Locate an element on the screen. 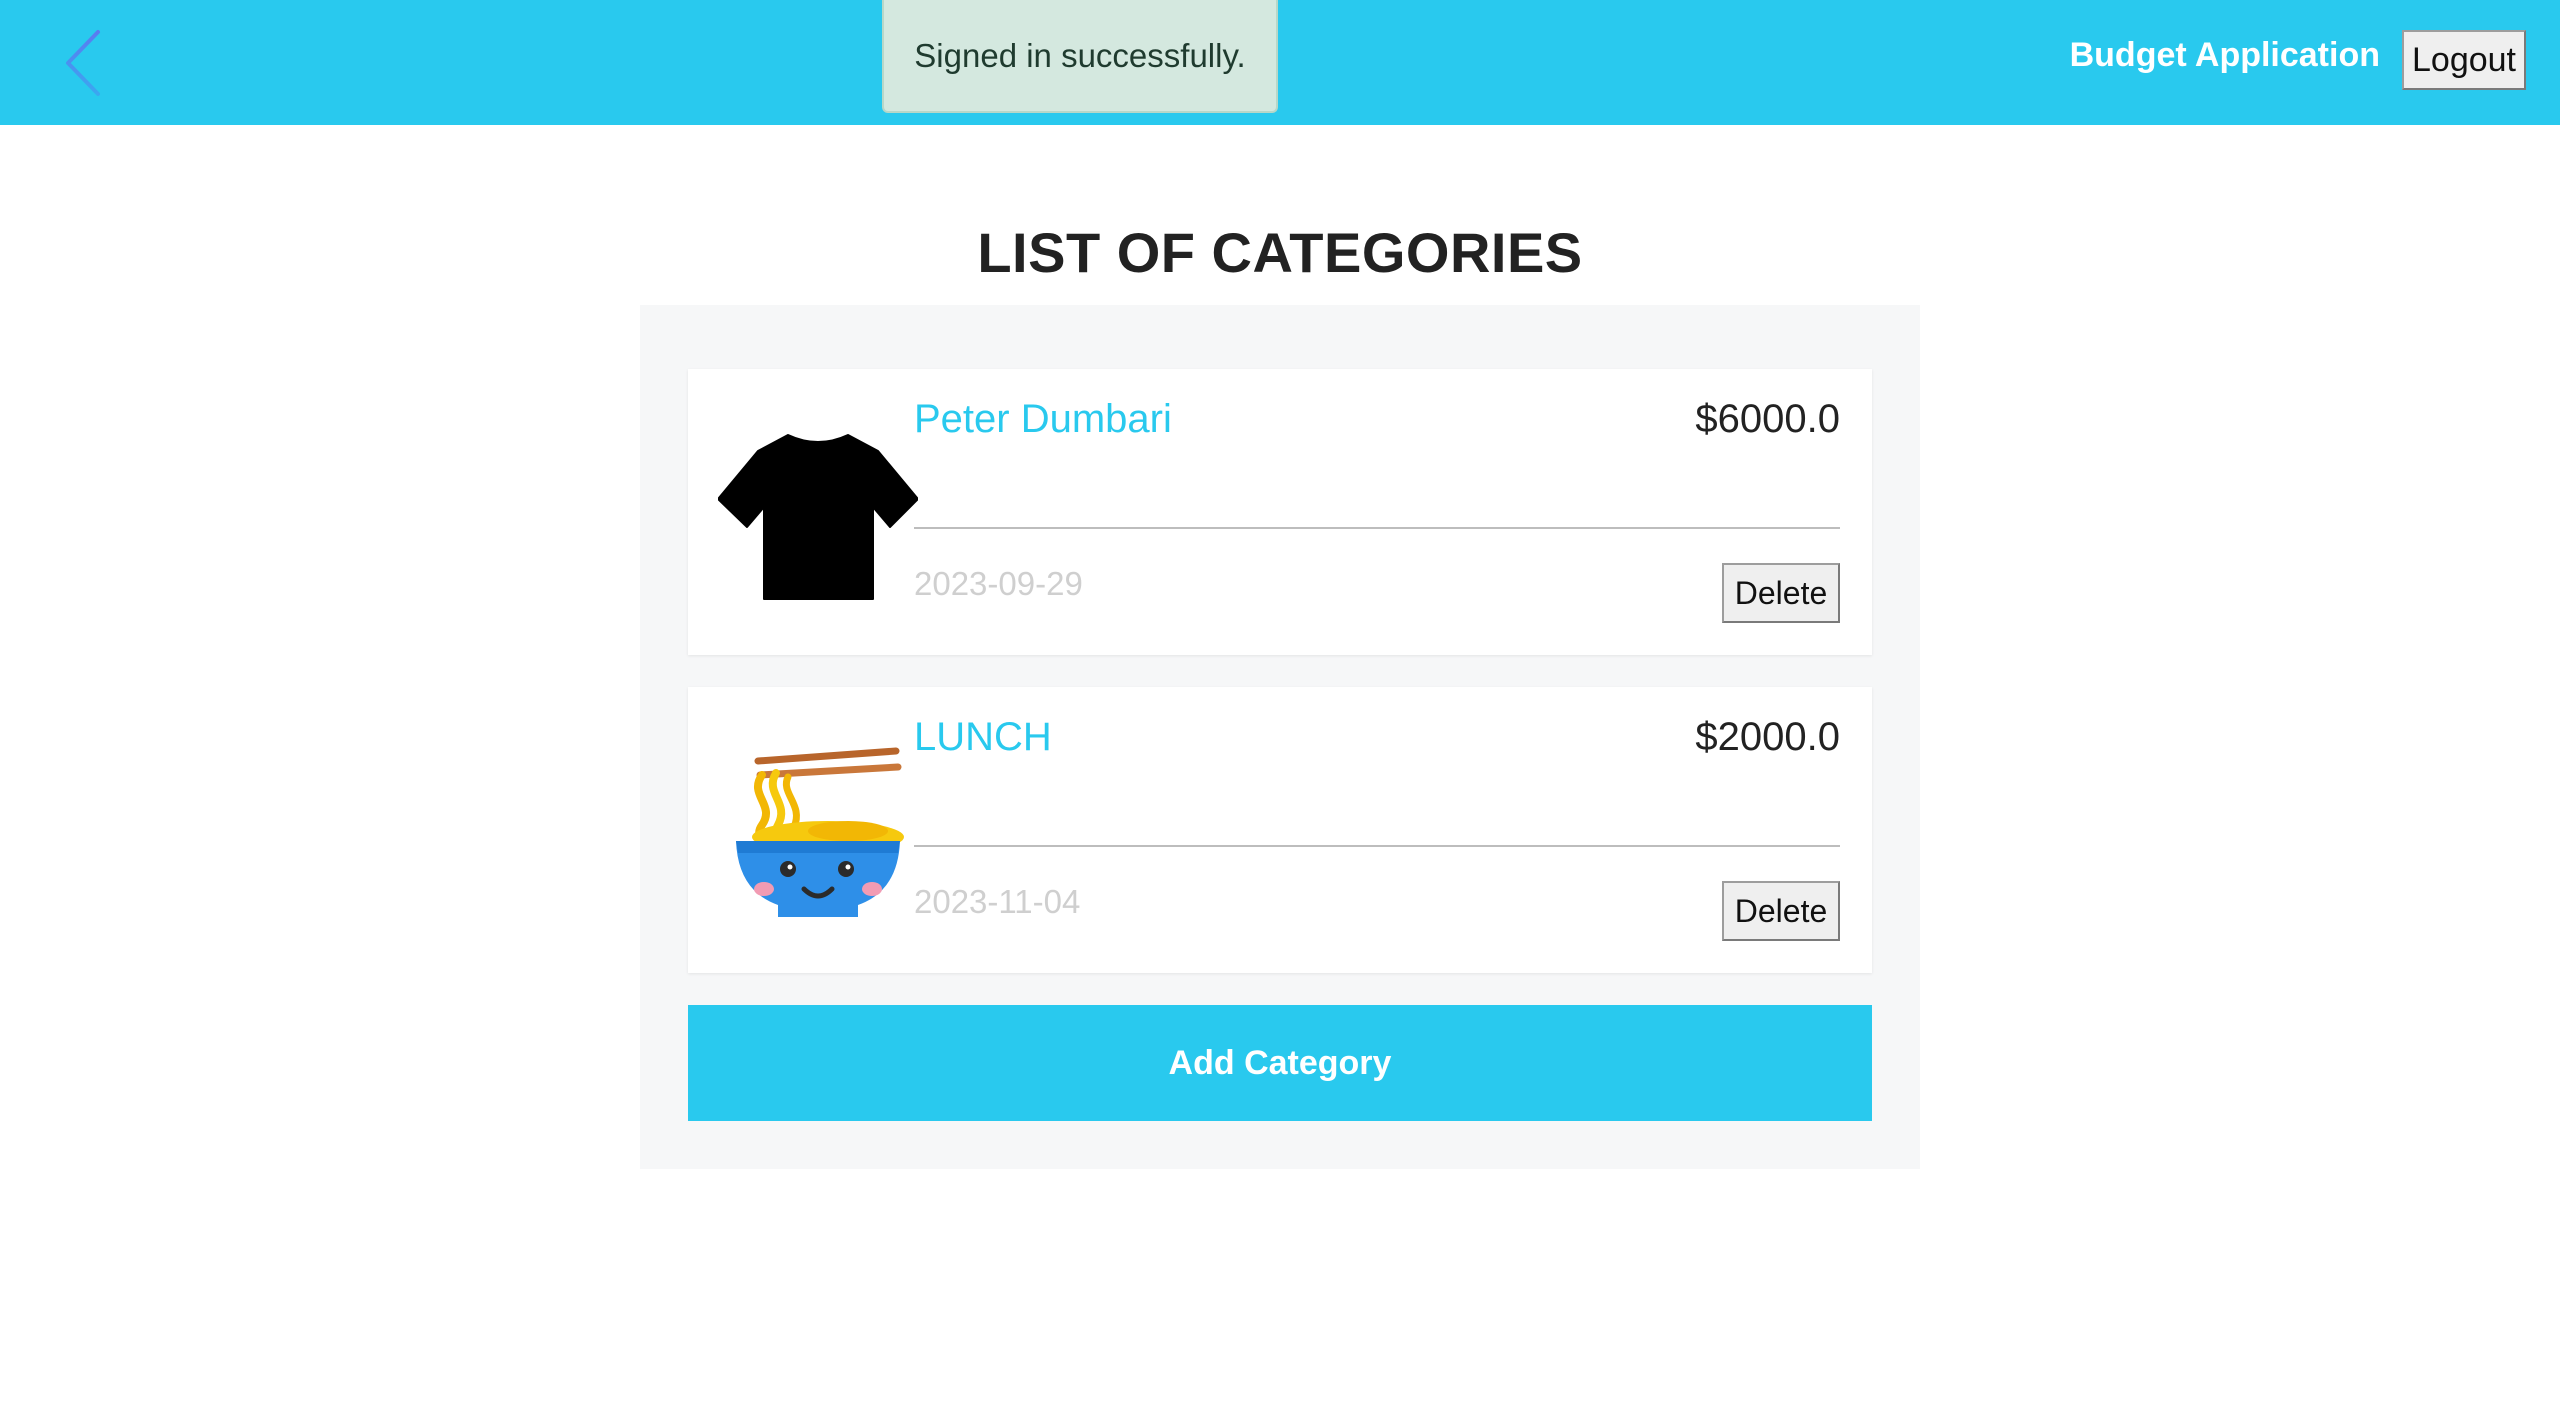  category-amount: $6000.0 is located at coordinates (1767, 419).